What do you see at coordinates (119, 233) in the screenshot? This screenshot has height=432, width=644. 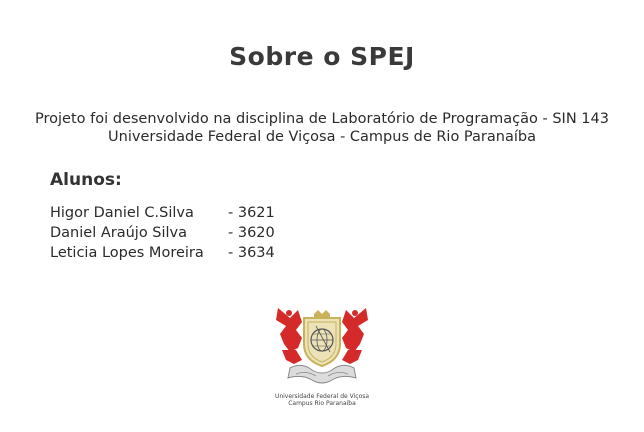 I see `student-name: Daniel Araújo Silva` at bounding box center [119, 233].